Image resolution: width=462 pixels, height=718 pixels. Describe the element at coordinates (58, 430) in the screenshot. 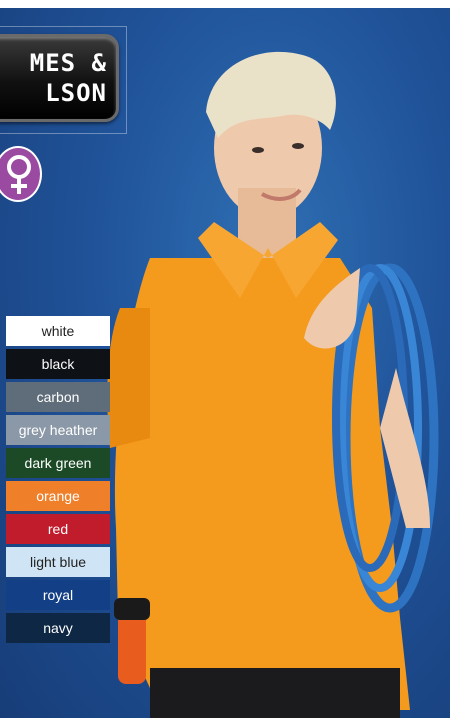

I see `color-swatch-grey-heather: grey heather` at that location.